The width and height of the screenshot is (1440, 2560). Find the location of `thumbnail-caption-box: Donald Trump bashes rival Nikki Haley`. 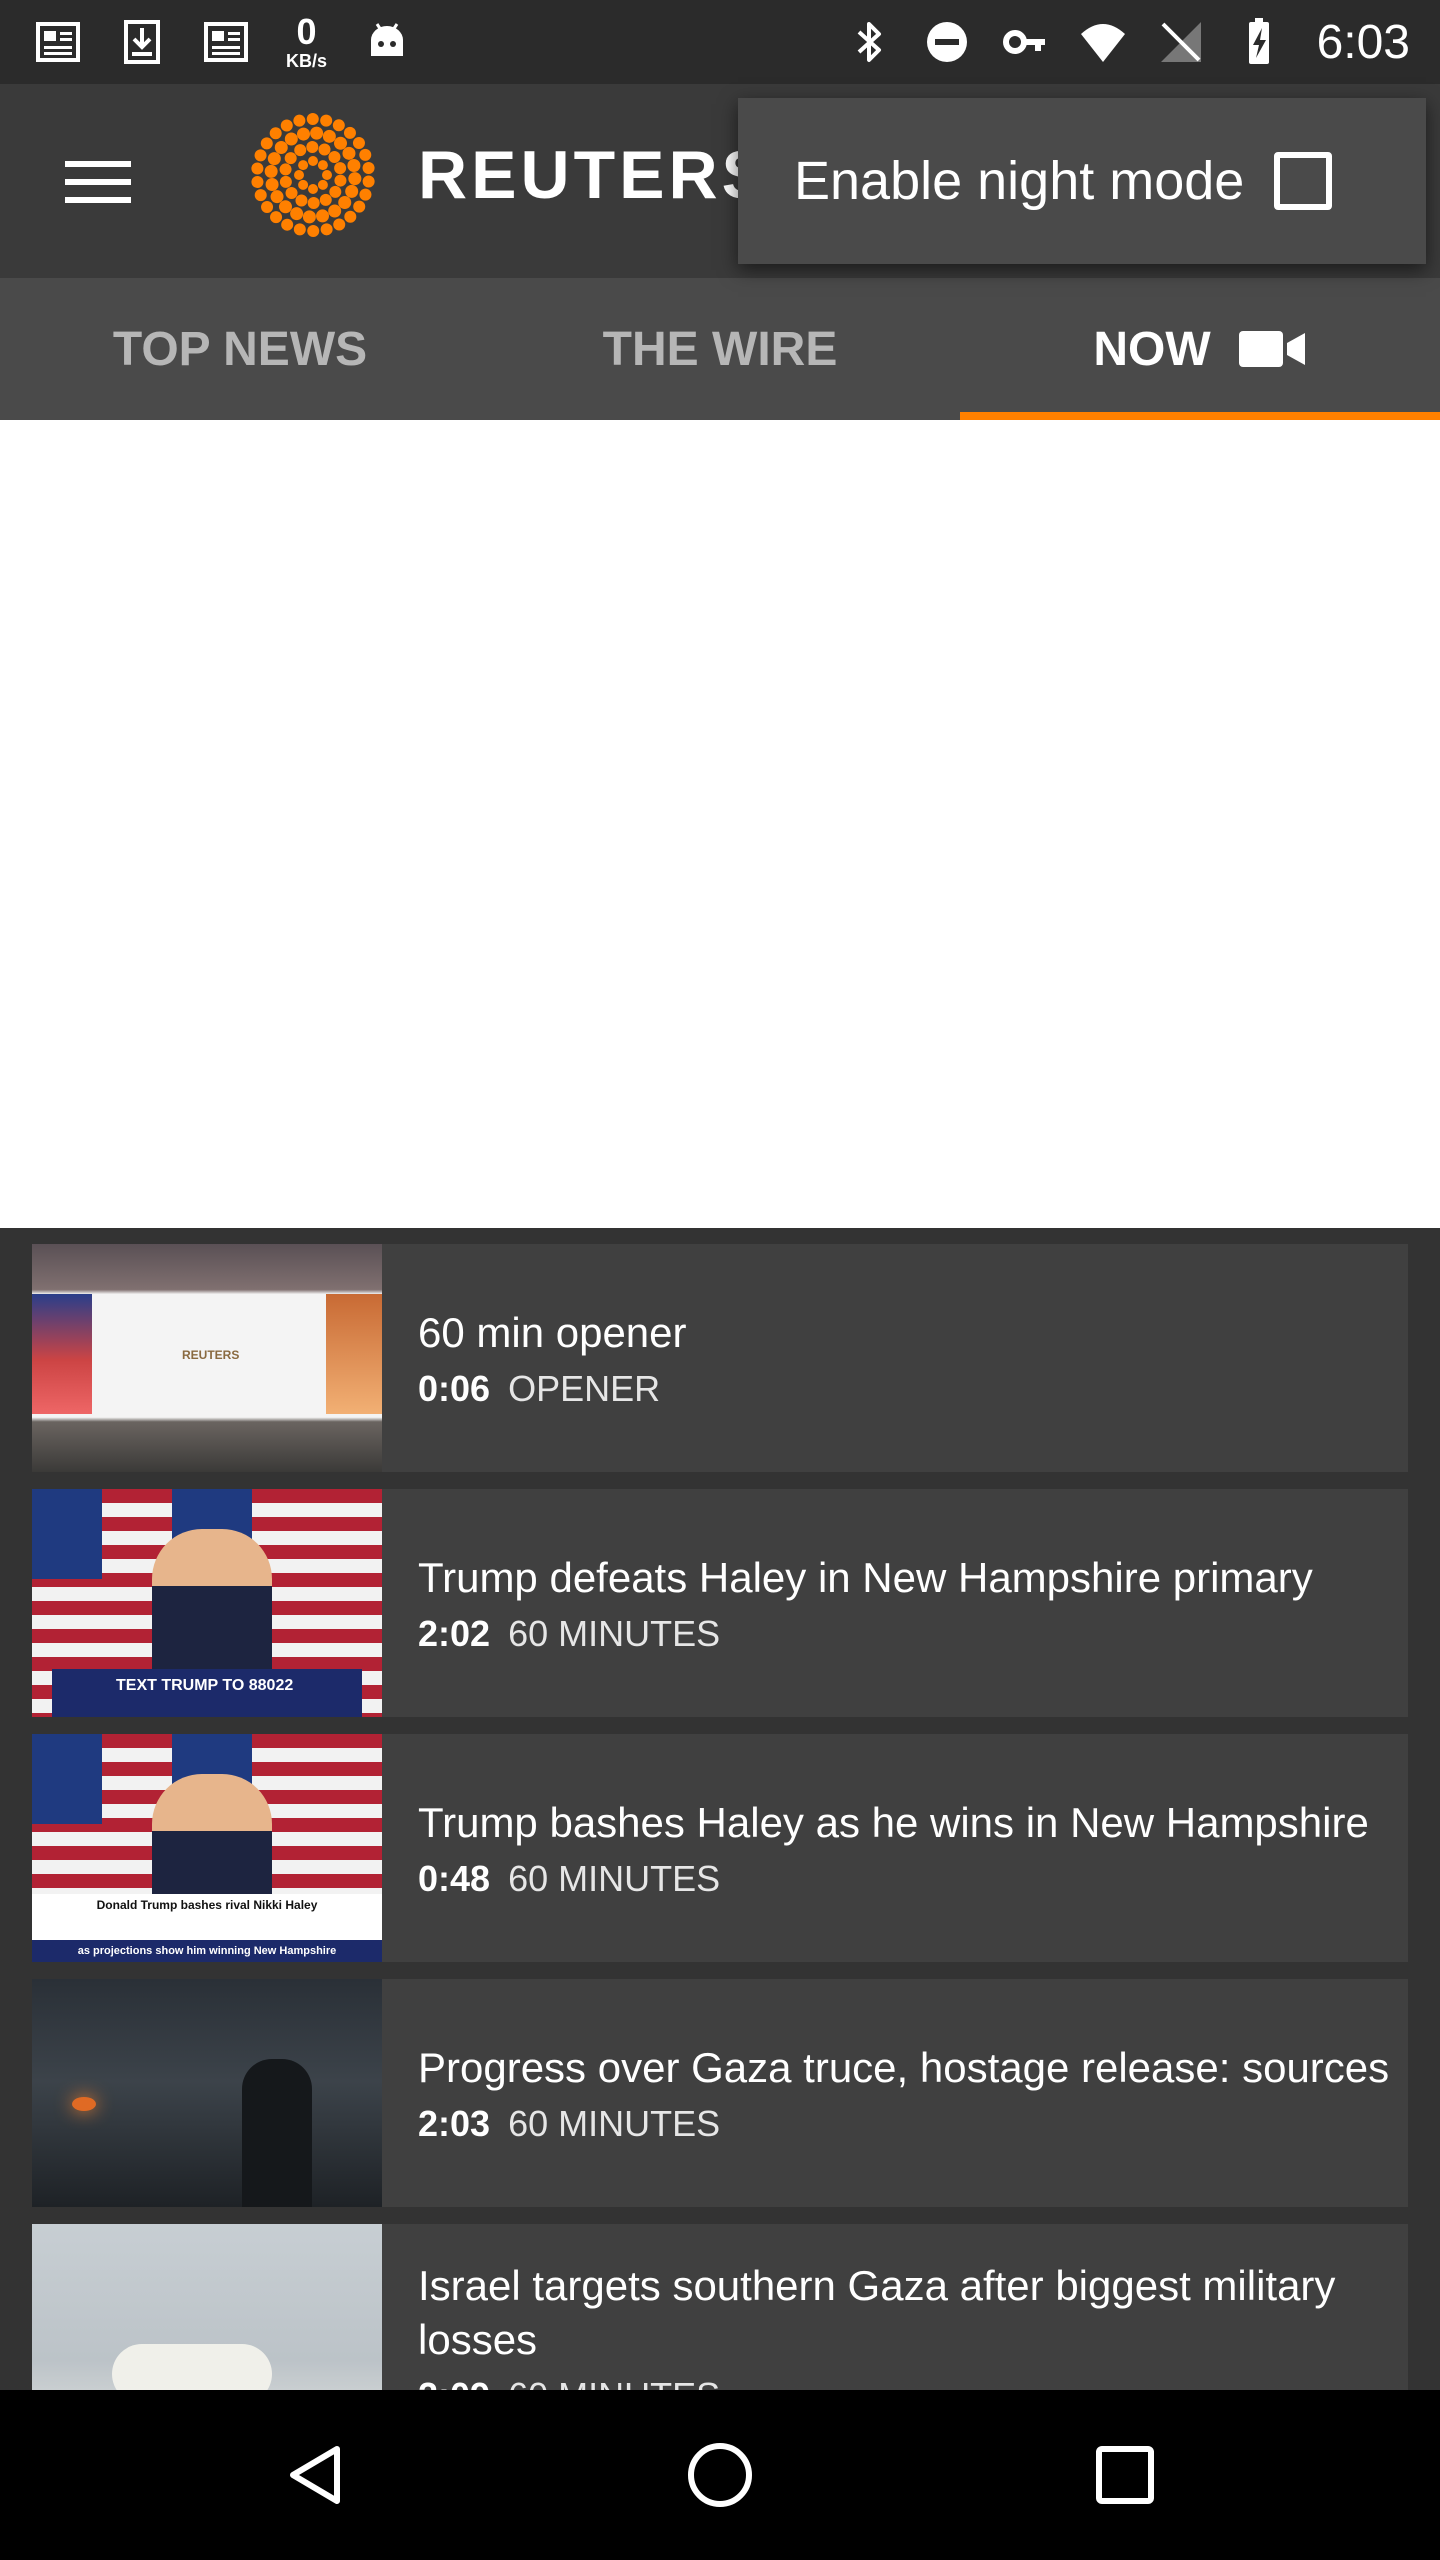

thumbnail-caption-box: Donald Trump bashes rival Nikki Haley is located at coordinates (207, 1917).